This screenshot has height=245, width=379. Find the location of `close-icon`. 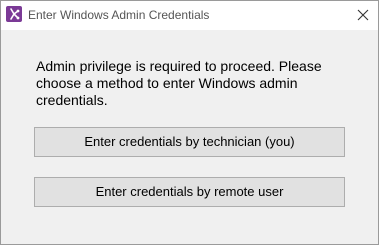

close-icon is located at coordinates (363, 15).